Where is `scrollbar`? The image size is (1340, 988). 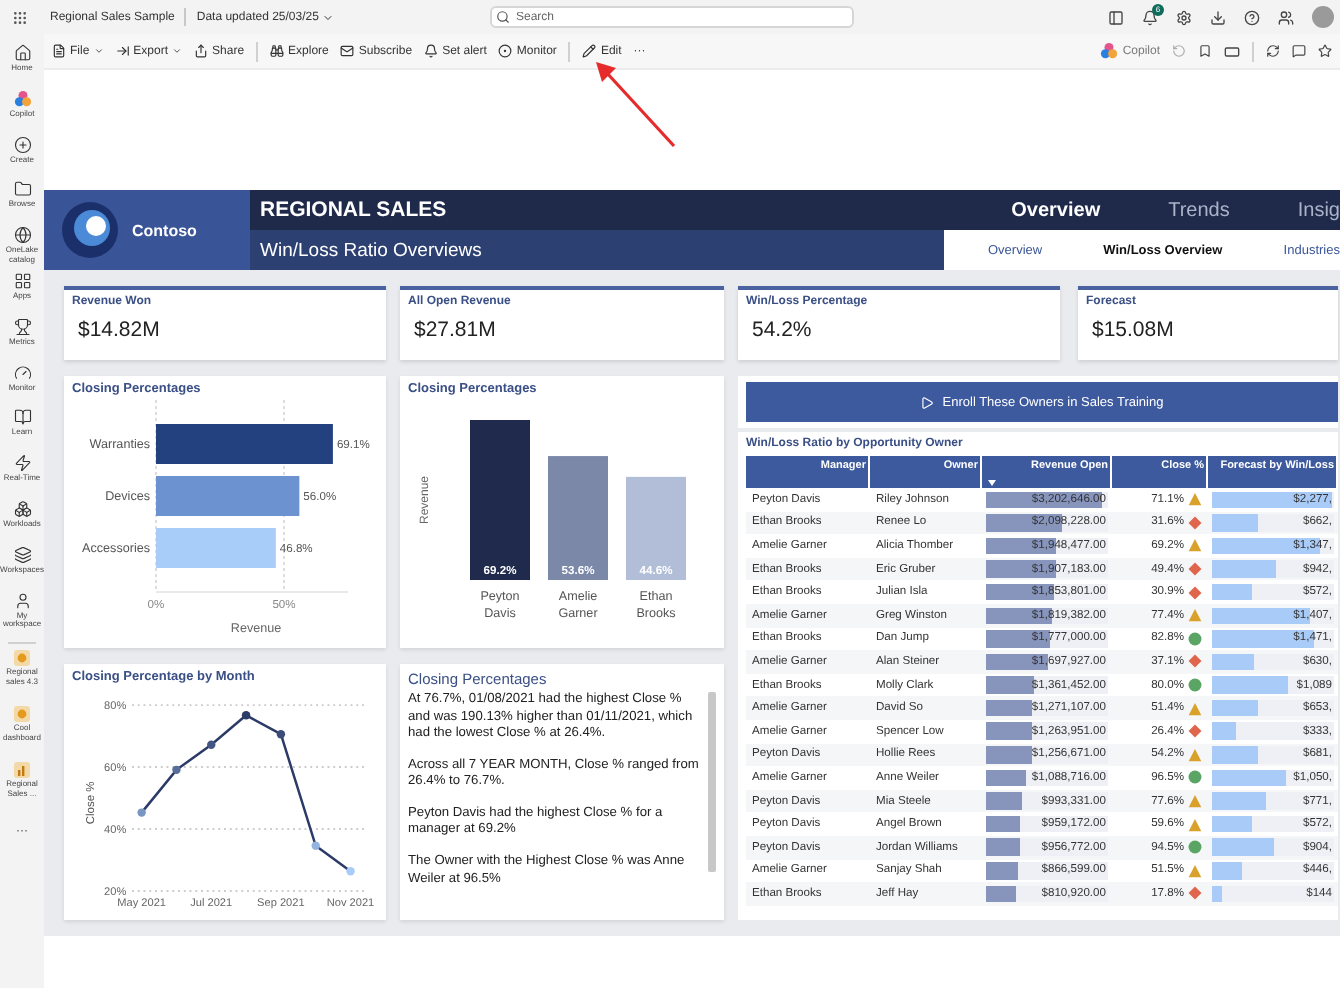 scrollbar is located at coordinates (712, 782).